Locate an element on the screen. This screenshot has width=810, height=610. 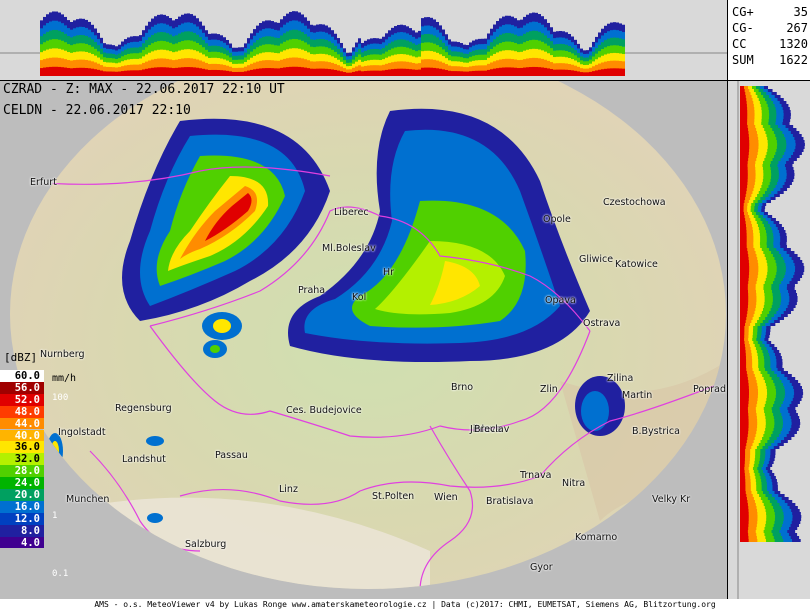
header-radar-line: CZRAD - Z: MAX - 22.06.2017 22:10 UT is located at coordinates (144, 89).